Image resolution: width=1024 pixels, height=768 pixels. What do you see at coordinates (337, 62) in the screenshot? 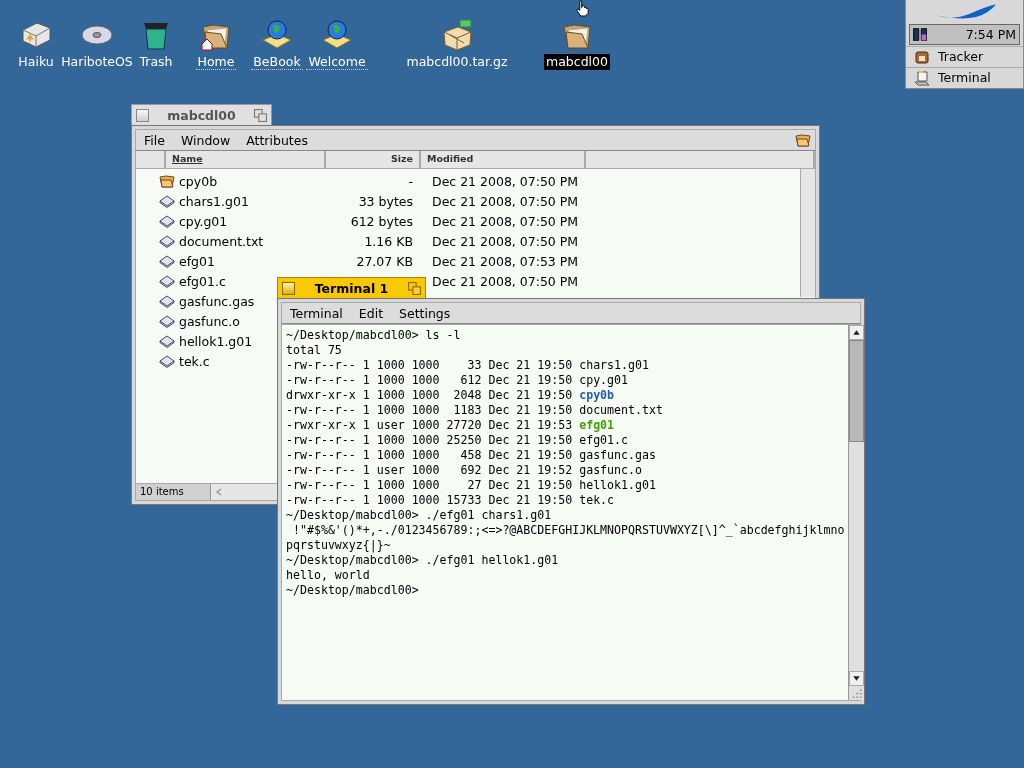
I see `desktop-icon-label: Welcome` at bounding box center [337, 62].